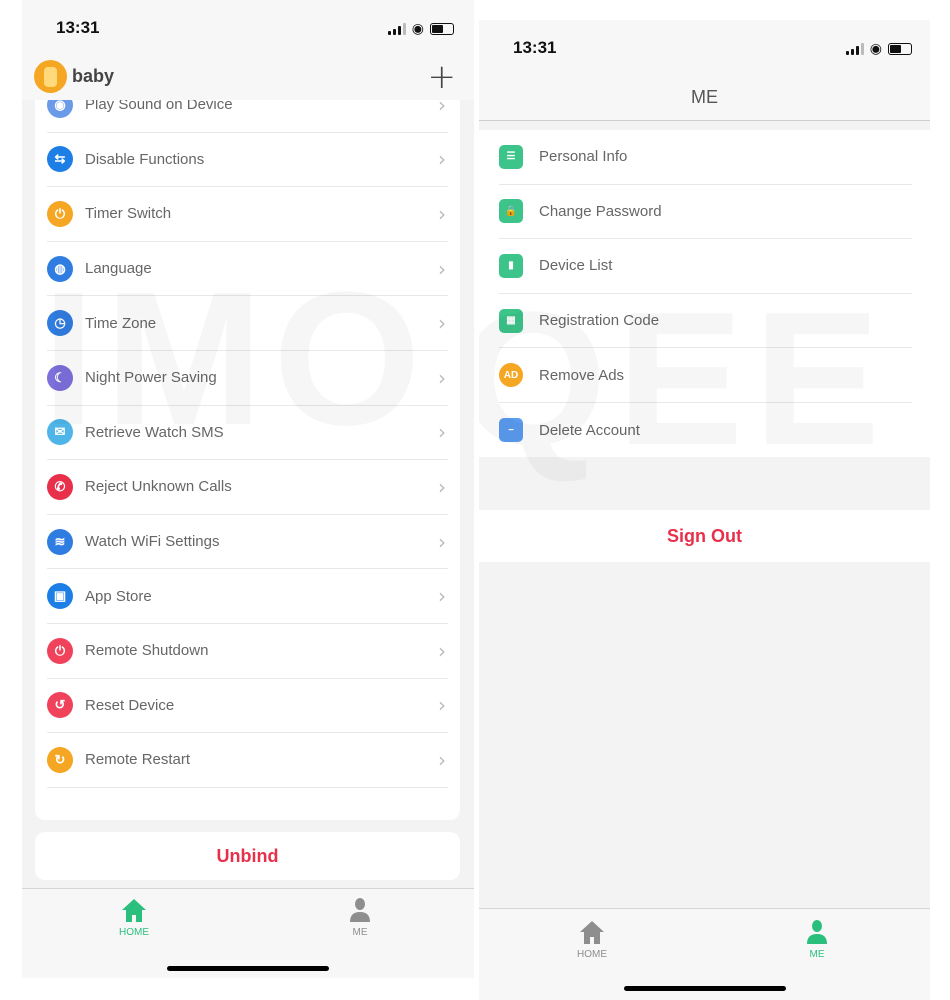  What do you see at coordinates (154, 432) in the screenshot?
I see `menu-item-label: Retrieve Watch SMS` at bounding box center [154, 432].